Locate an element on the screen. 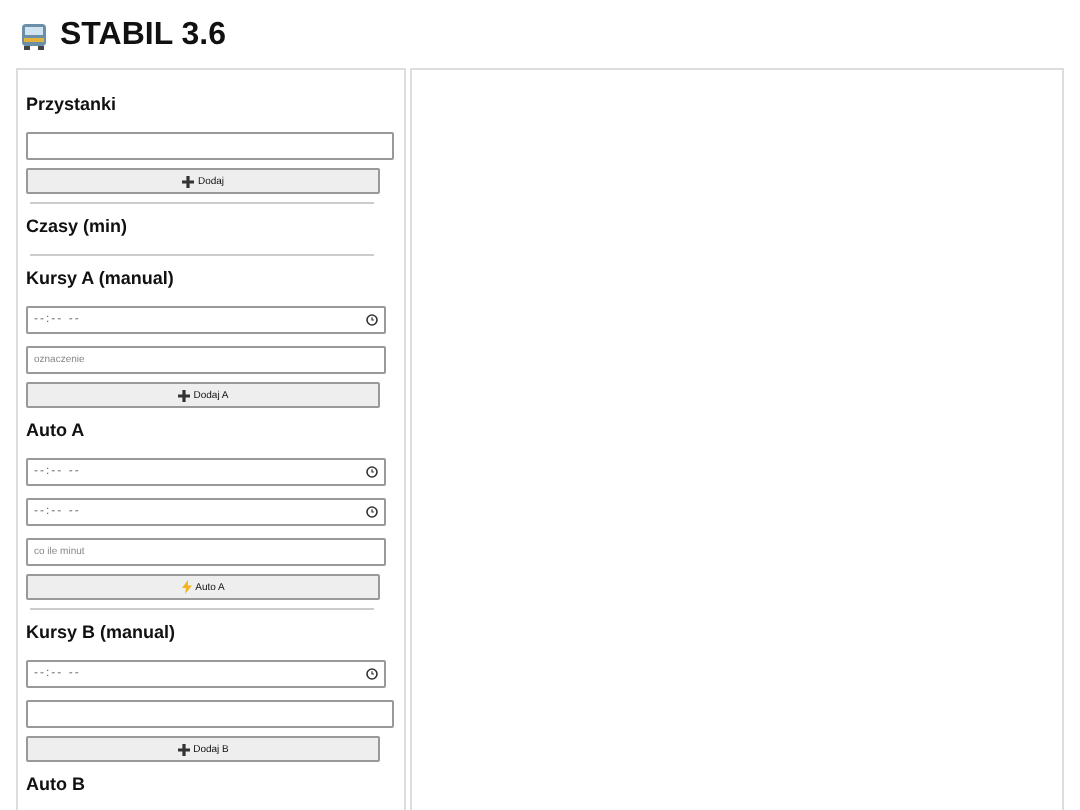 This screenshot has width=1080, height=810. app-title: STABIL 3.6 is located at coordinates (143, 36).